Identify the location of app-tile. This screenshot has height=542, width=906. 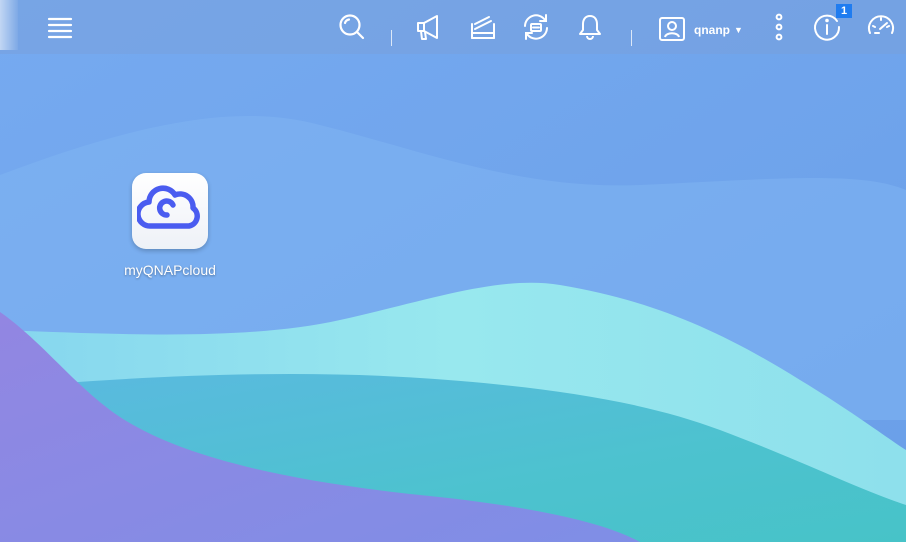
(170, 211).